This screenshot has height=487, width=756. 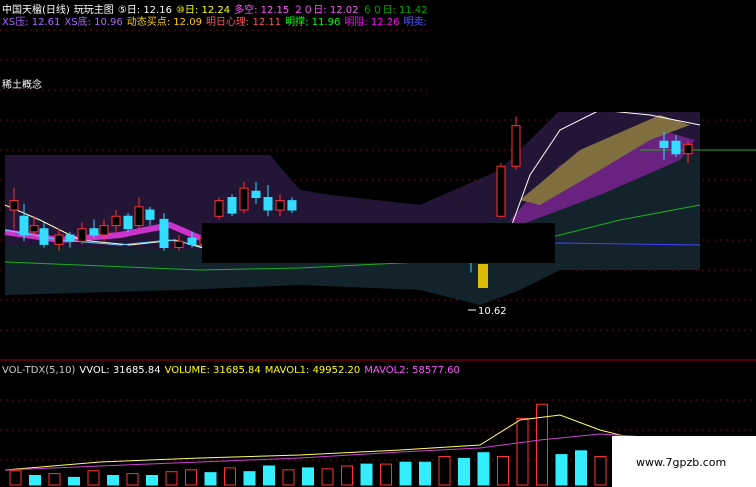 I want to click on low-price-label: 10.62, so click(x=492, y=311).